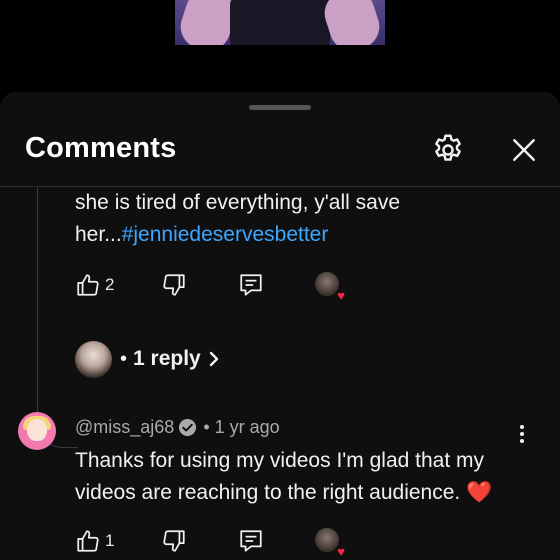 Image resolution: width=560 pixels, height=560 pixels. What do you see at coordinates (522, 434) in the screenshot?
I see `more-options-button` at bounding box center [522, 434].